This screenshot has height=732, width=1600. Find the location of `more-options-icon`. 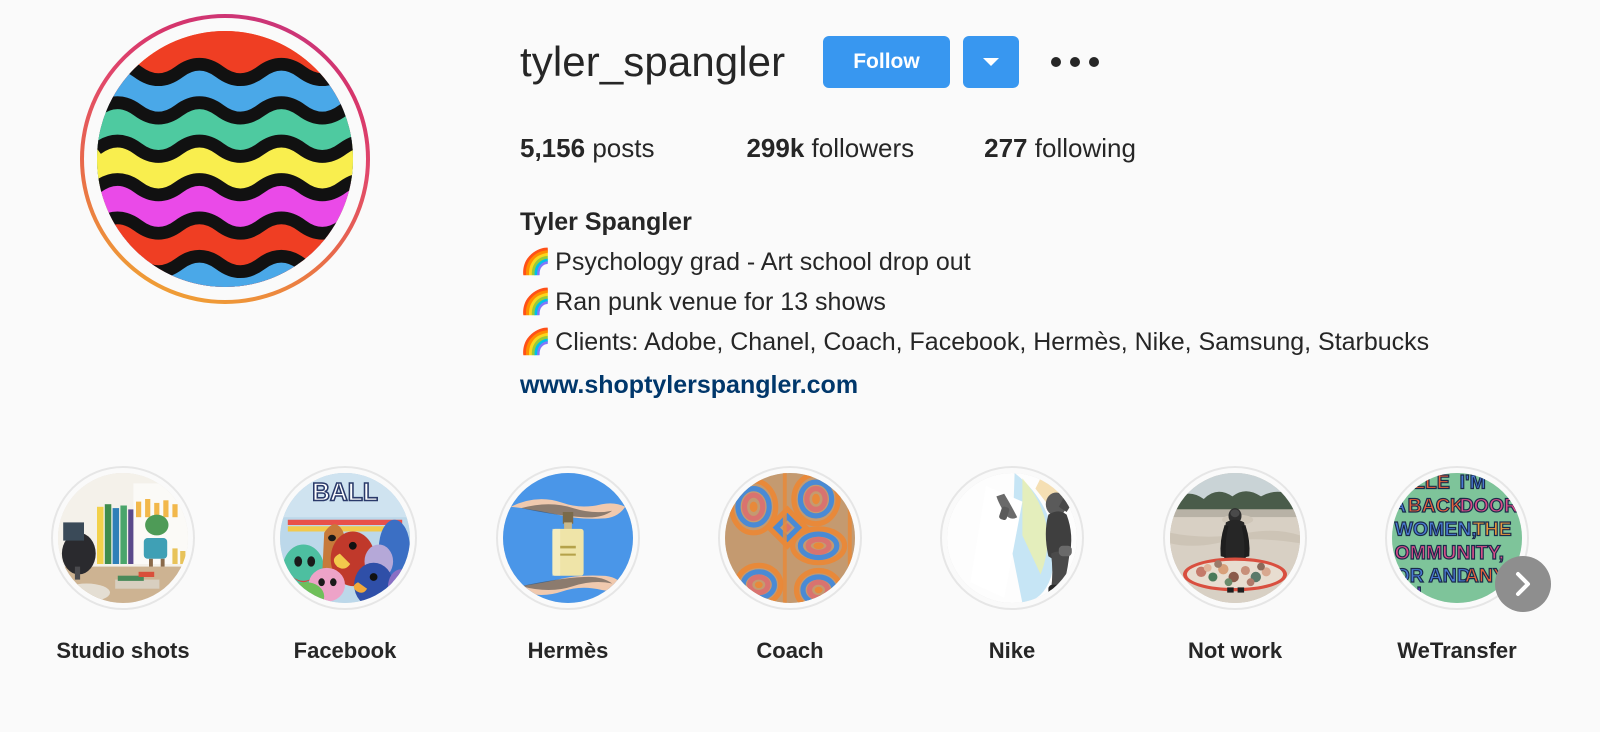

more-options-icon is located at coordinates (1074, 62).